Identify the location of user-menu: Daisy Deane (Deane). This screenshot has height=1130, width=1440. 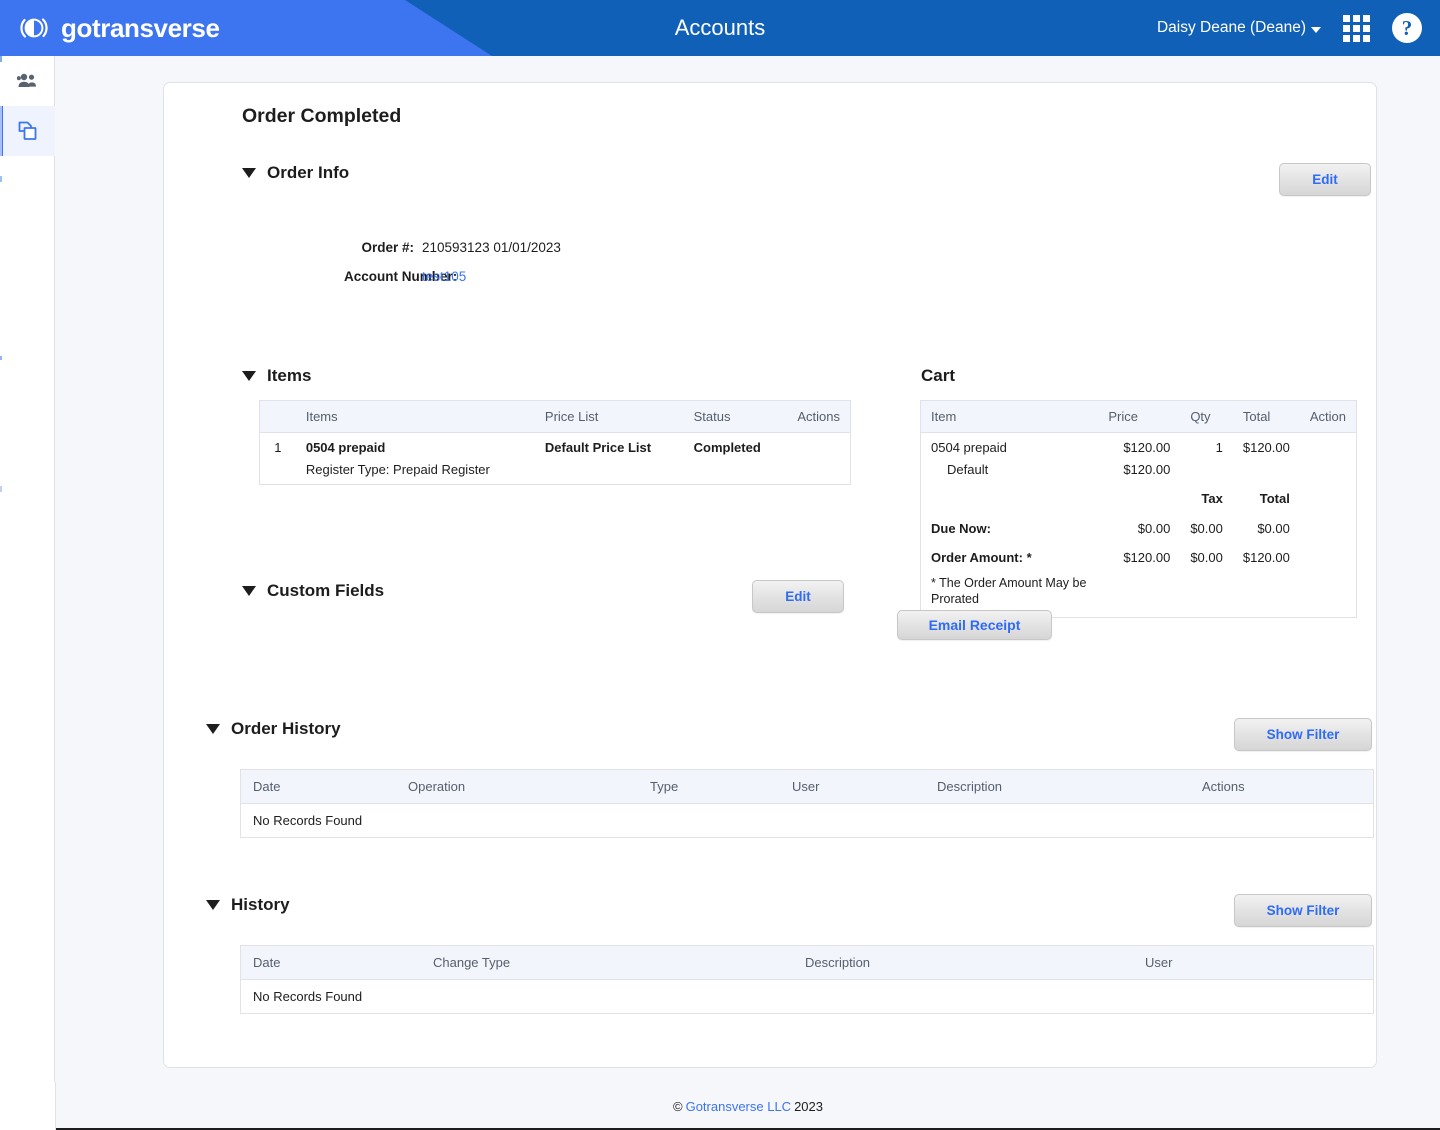
(1239, 28).